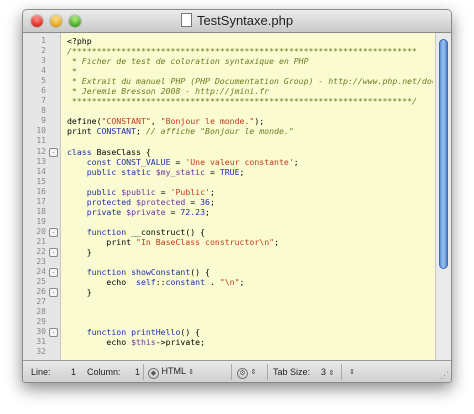 This screenshot has width=474, height=414. I want to click on code-token: __construct() {, so click(168, 231).